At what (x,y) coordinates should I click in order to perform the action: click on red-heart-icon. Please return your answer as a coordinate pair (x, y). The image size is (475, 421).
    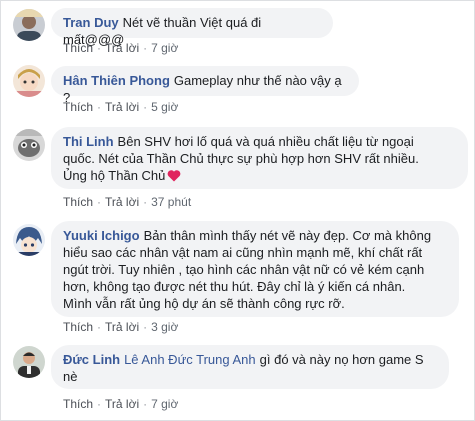
    Looking at the image, I should click on (174, 177).